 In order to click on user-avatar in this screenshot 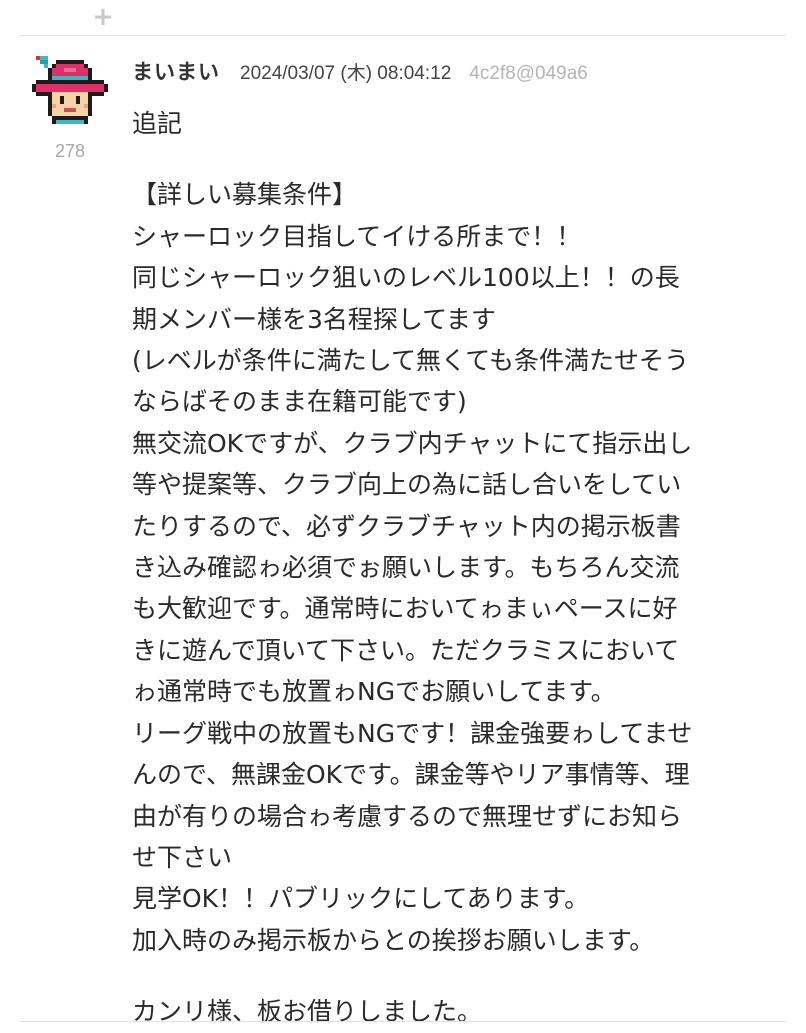, I will do `click(70, 94)`.